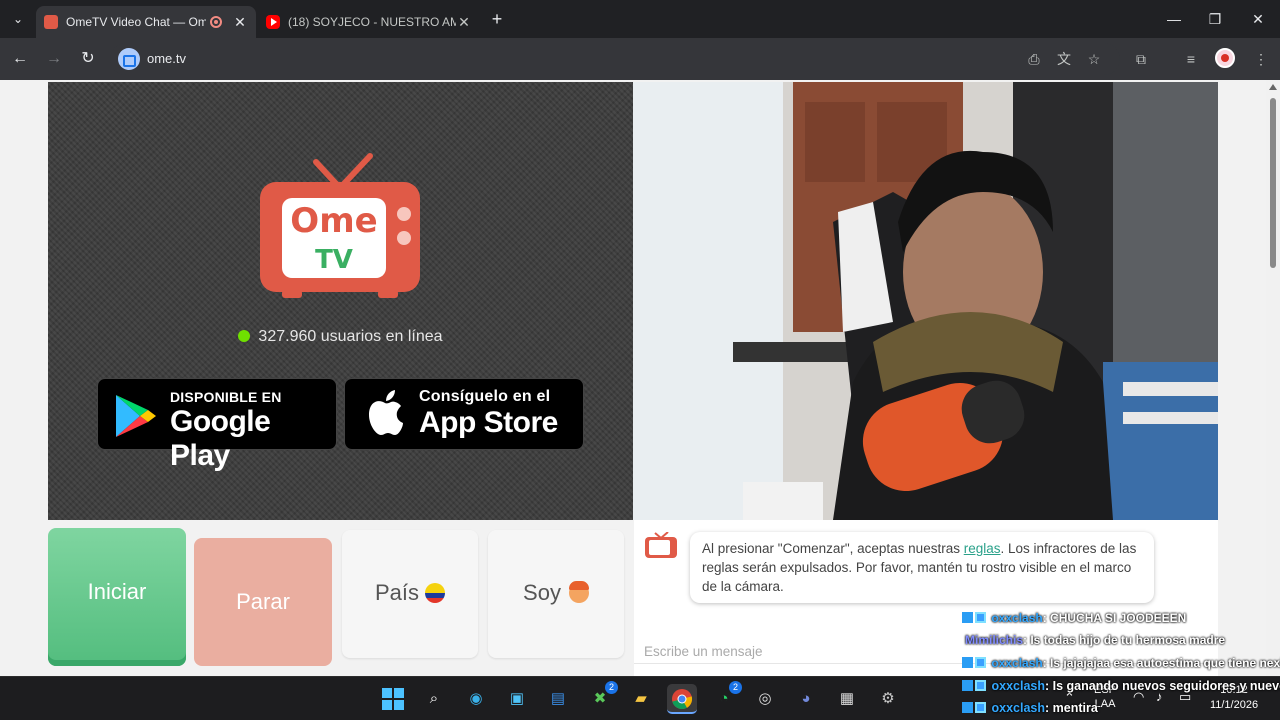 This screenshot has height=720, width=1280. Describe the element at coordinates (1191, 59) in the screenshot. I see `media-control-icon: ≡` at that location.